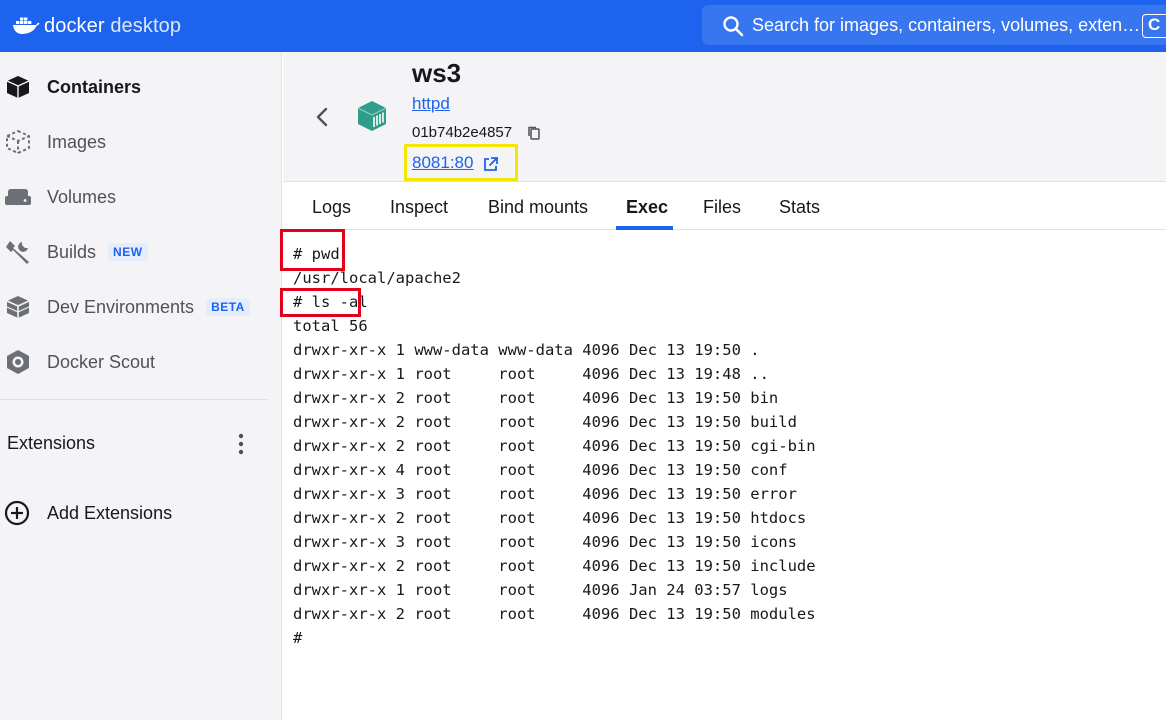  Describe the element at coordinates (101, 361) in the screenshot. I see `sidebar-item-label: Docker Scout` at that location.